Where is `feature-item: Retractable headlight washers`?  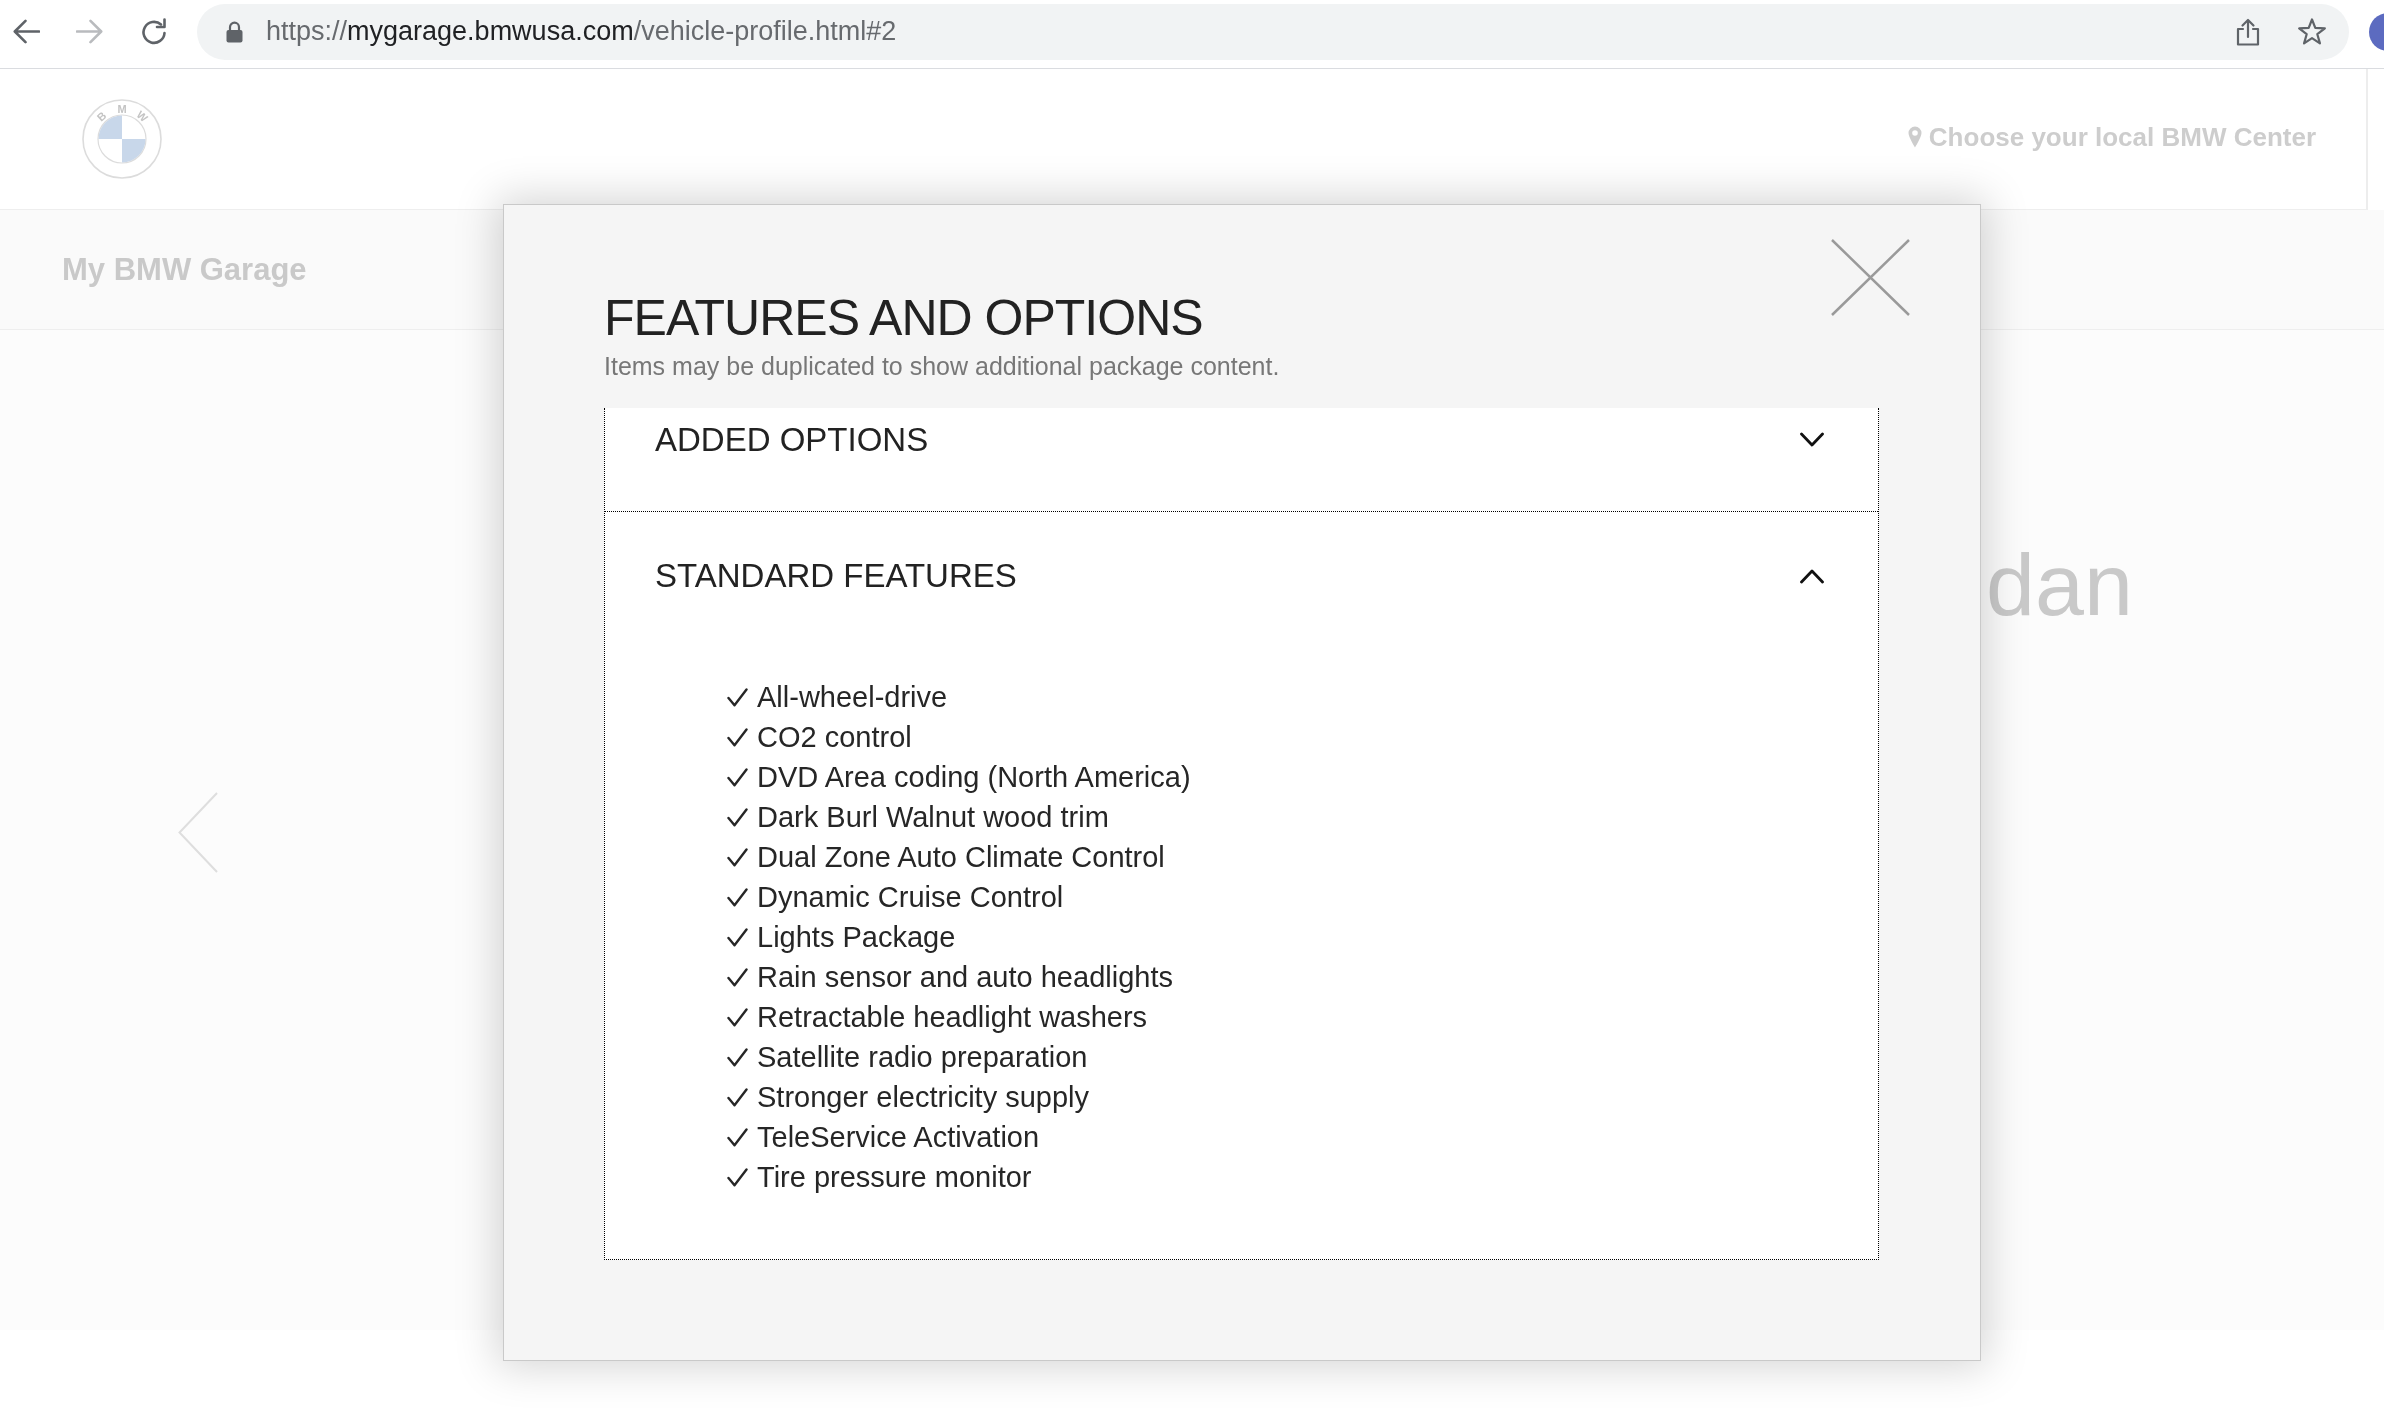 feature-item: Retractable headlight washers is located at coordinates (952, 1017).